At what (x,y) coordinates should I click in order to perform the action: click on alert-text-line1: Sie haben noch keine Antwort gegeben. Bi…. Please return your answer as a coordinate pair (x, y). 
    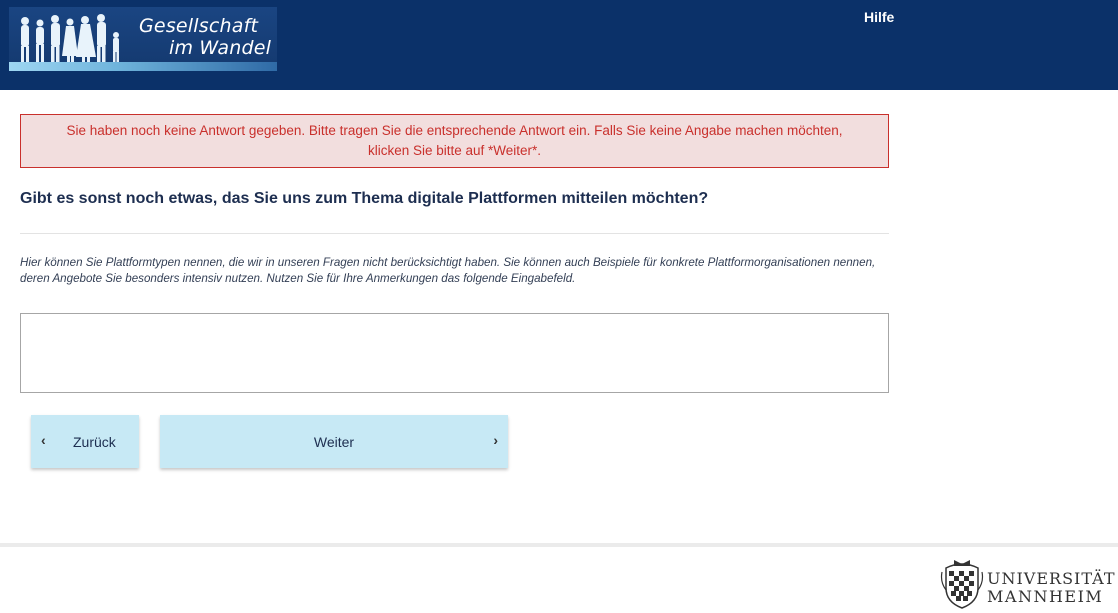
    Looking at the image, I should click on (454, 130).